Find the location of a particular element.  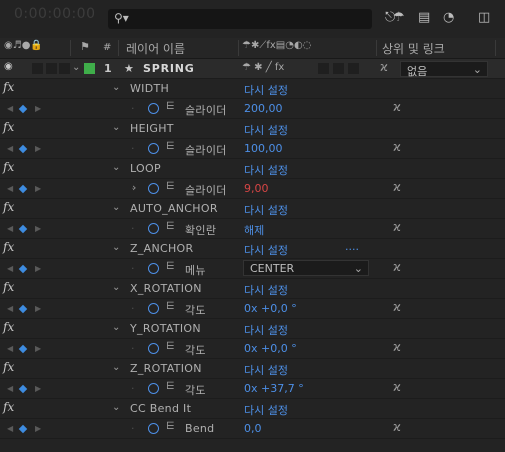

effect-name: Z_ROTATION is located at coordinates (166, 368).